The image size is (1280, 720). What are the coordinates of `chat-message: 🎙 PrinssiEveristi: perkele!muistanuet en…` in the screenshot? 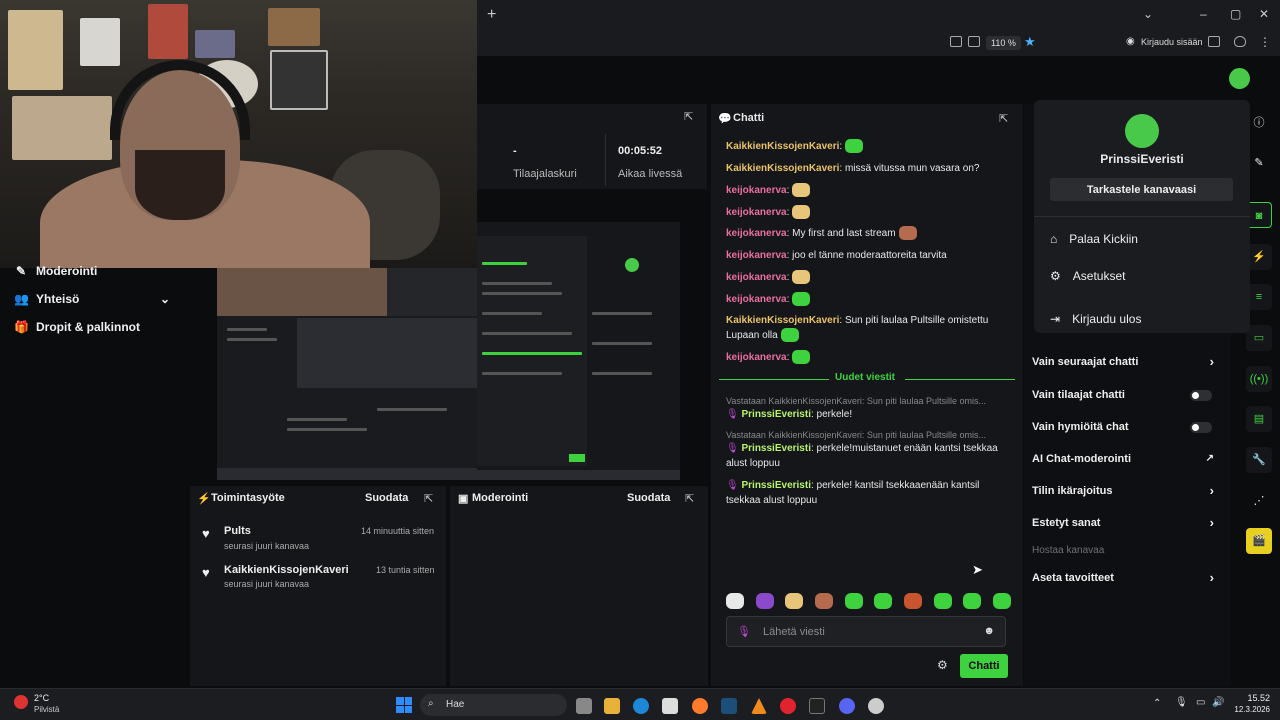 It's located at (871, 456).